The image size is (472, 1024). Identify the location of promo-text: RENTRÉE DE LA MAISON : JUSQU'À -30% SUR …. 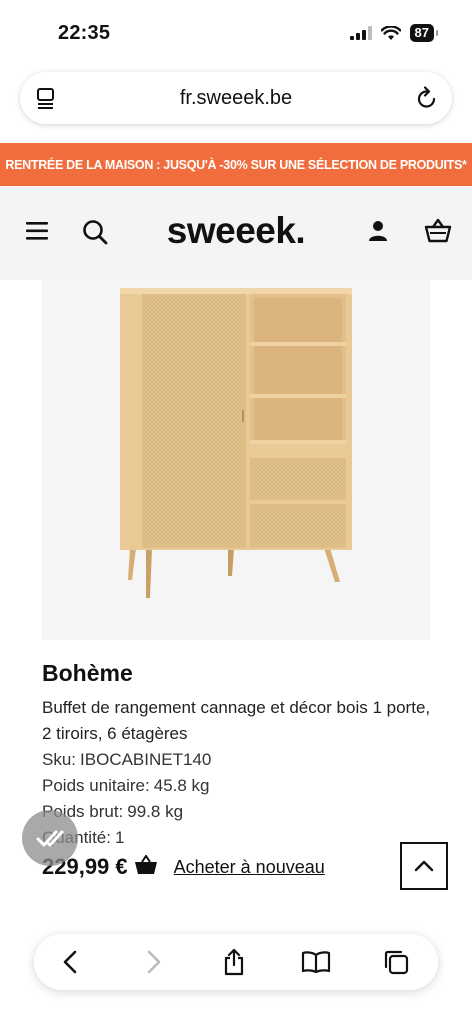
(236, 164).